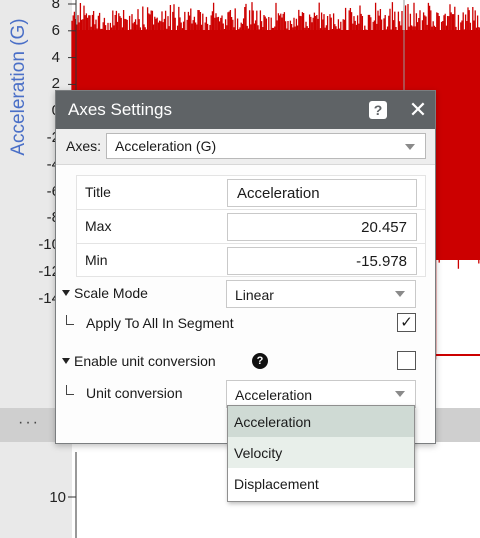  I want to click on min-label: Min, so click(96, 260).